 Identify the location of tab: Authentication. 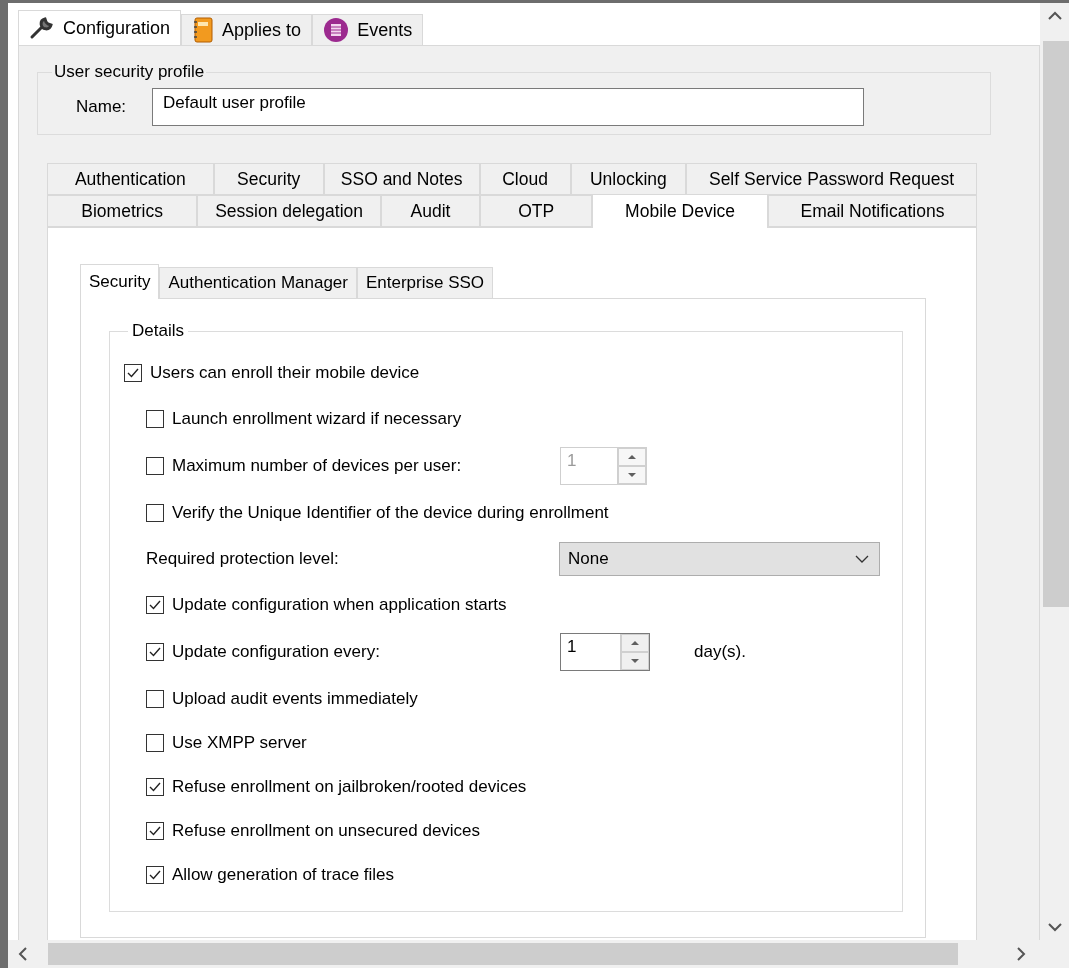
(130, 179).